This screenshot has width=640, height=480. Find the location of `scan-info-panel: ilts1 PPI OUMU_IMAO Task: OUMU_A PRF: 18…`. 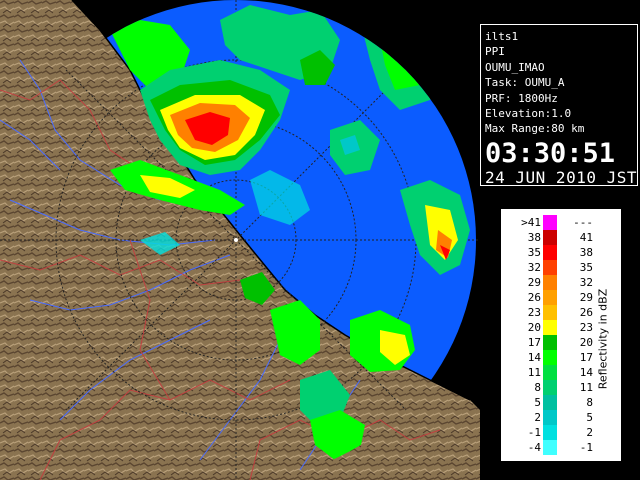

scan-info-panel: ilts1 PPI OUMU_IMAO Task: OUMU_A PRF: 18… is located at coordinates (559, 105).